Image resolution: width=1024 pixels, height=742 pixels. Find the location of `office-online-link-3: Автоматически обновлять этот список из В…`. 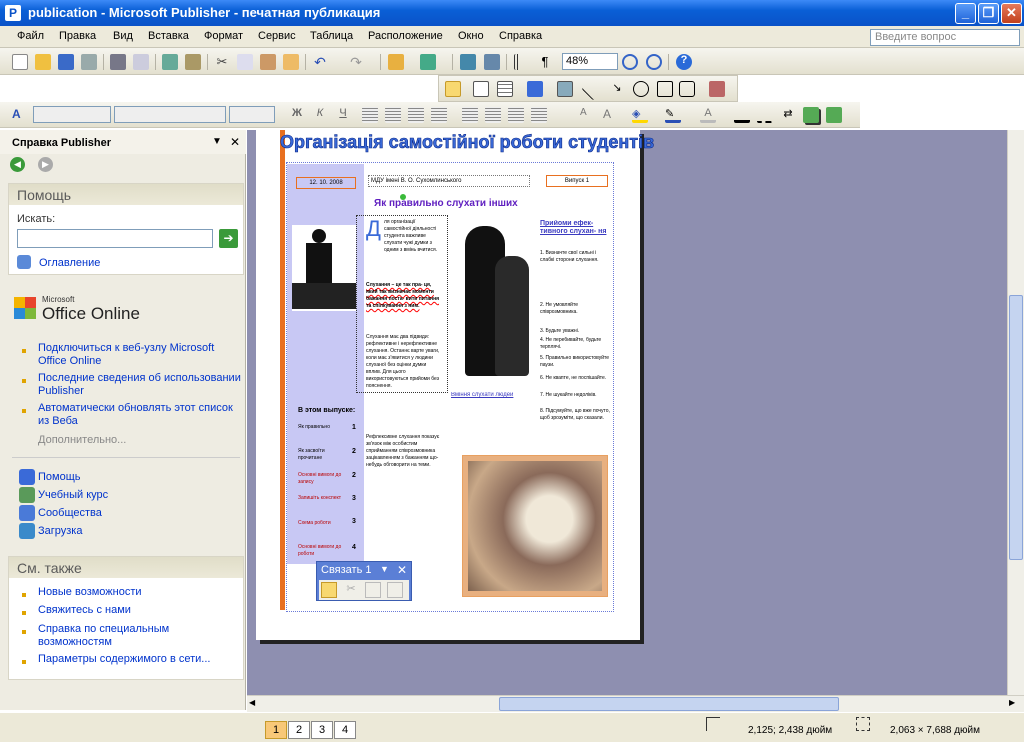

office-online-link-3: Автоматически обновлять этот список из В… is located at coordinates (140, 415).